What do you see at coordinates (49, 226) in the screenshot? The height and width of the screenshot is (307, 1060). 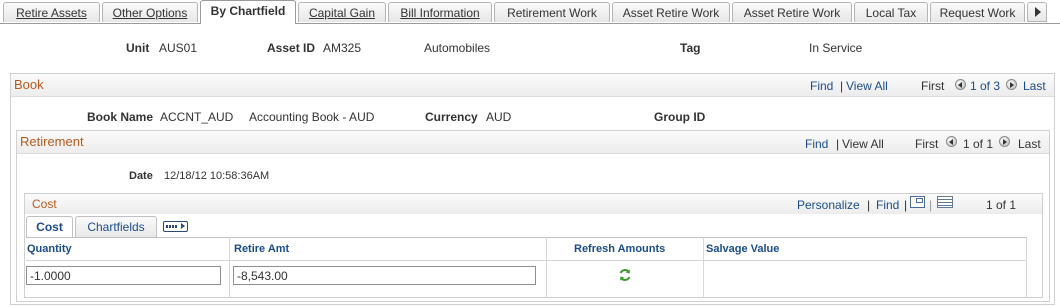 I see `subtab-cost: Cost` at bounding box center [49, 226].